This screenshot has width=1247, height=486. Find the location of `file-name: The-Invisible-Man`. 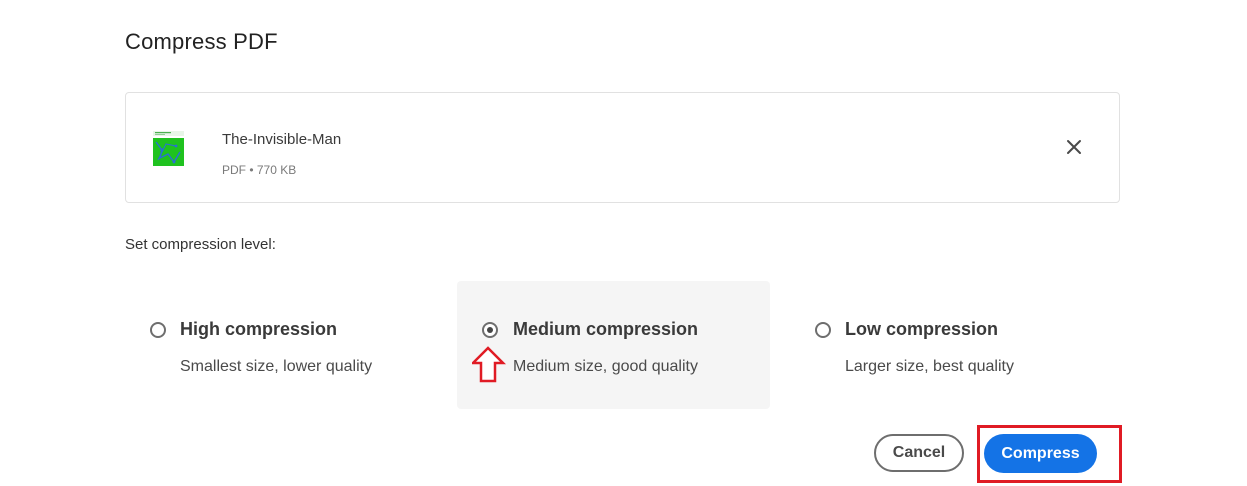

file-name: The-Invisible-Man is located at coordinates (282, 139).